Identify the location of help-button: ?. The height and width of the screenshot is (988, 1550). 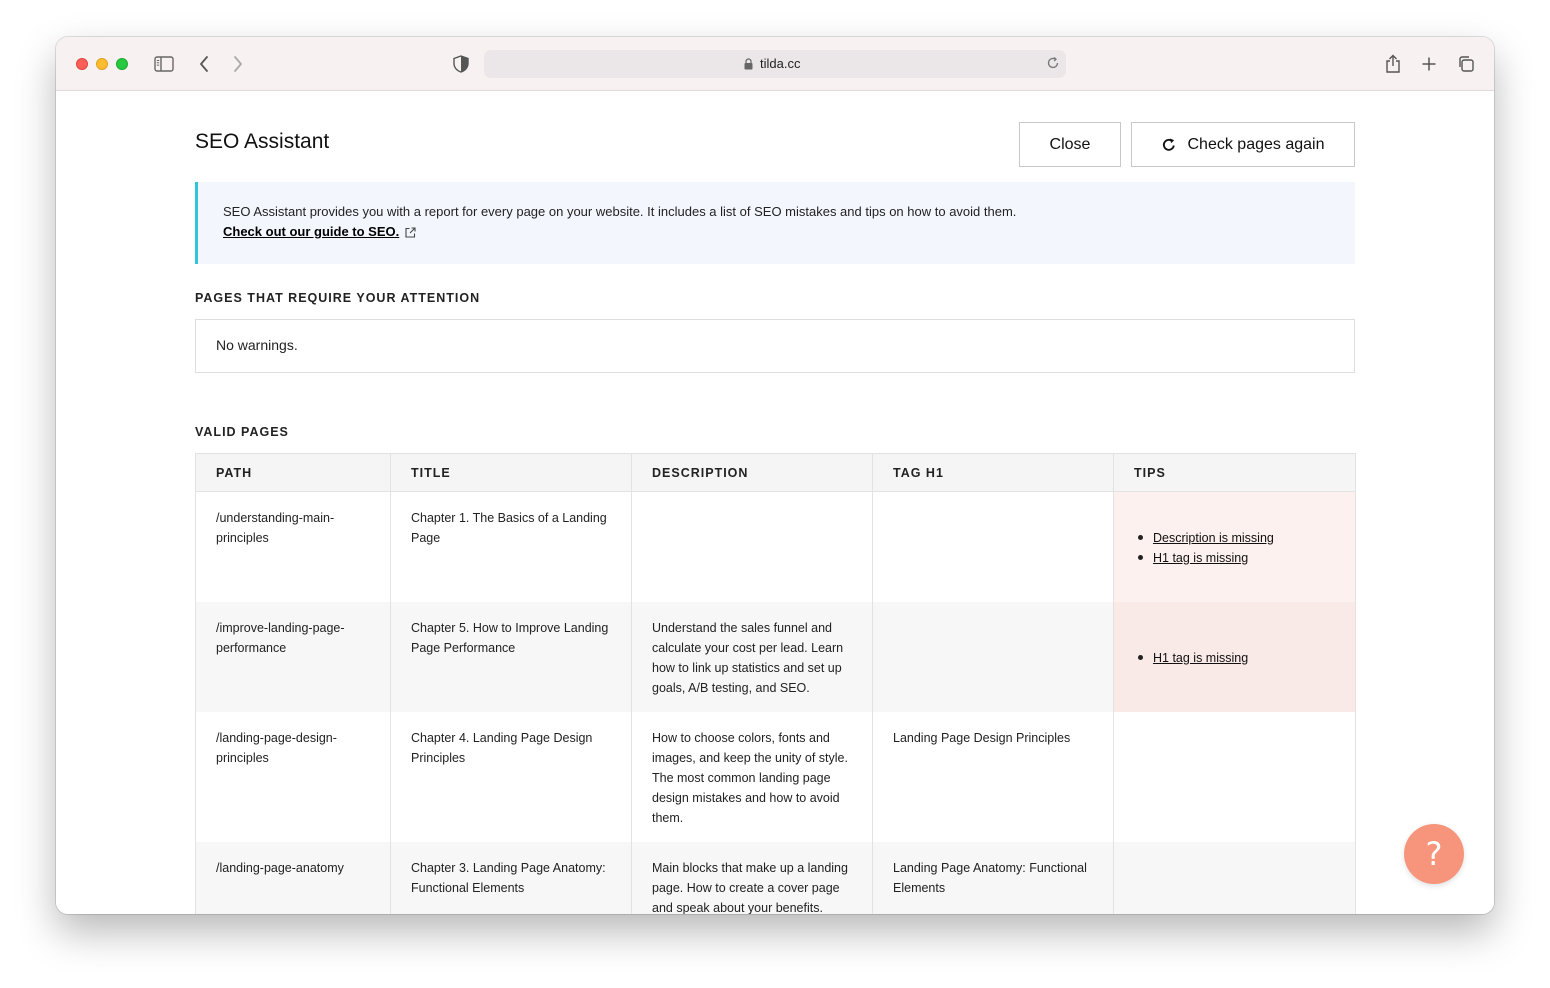
(1434, 854).